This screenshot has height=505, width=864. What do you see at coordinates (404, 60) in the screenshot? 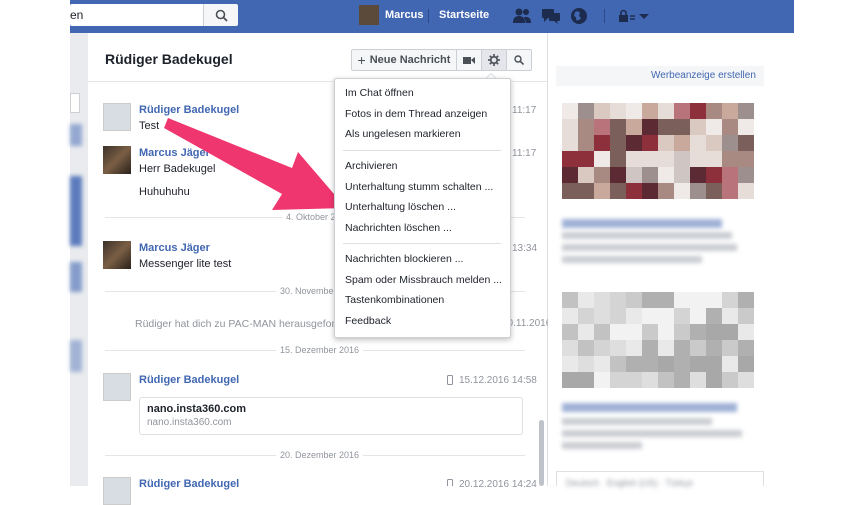
I see `new-message-button: + Neue Nachricht` at bounding box center [404, 60].